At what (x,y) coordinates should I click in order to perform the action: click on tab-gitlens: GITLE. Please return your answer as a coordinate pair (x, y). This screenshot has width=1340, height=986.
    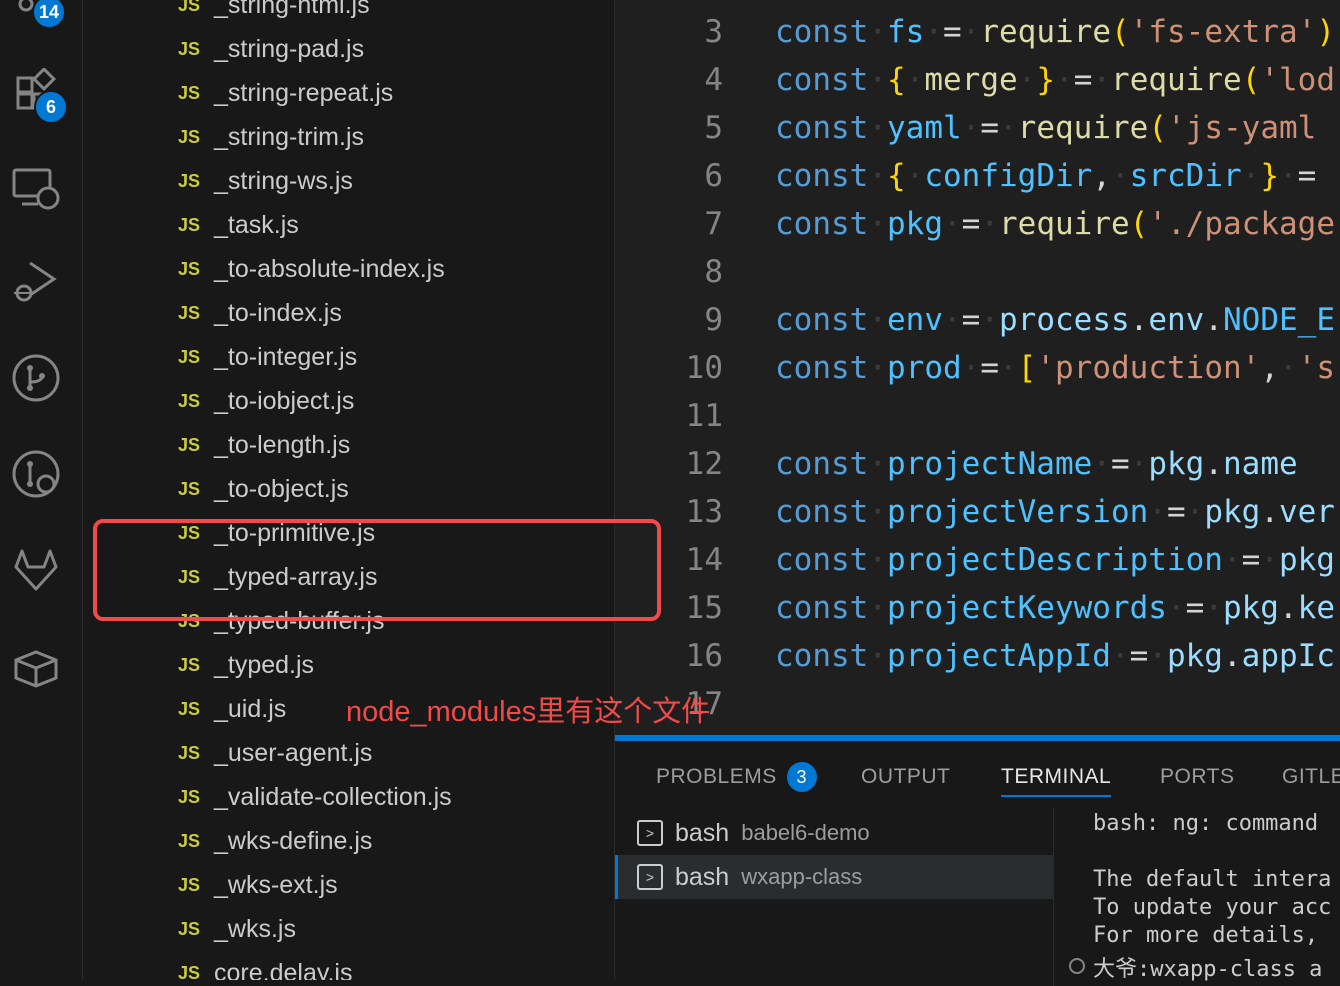
    Looking at the image, I should click on (1311, 777).